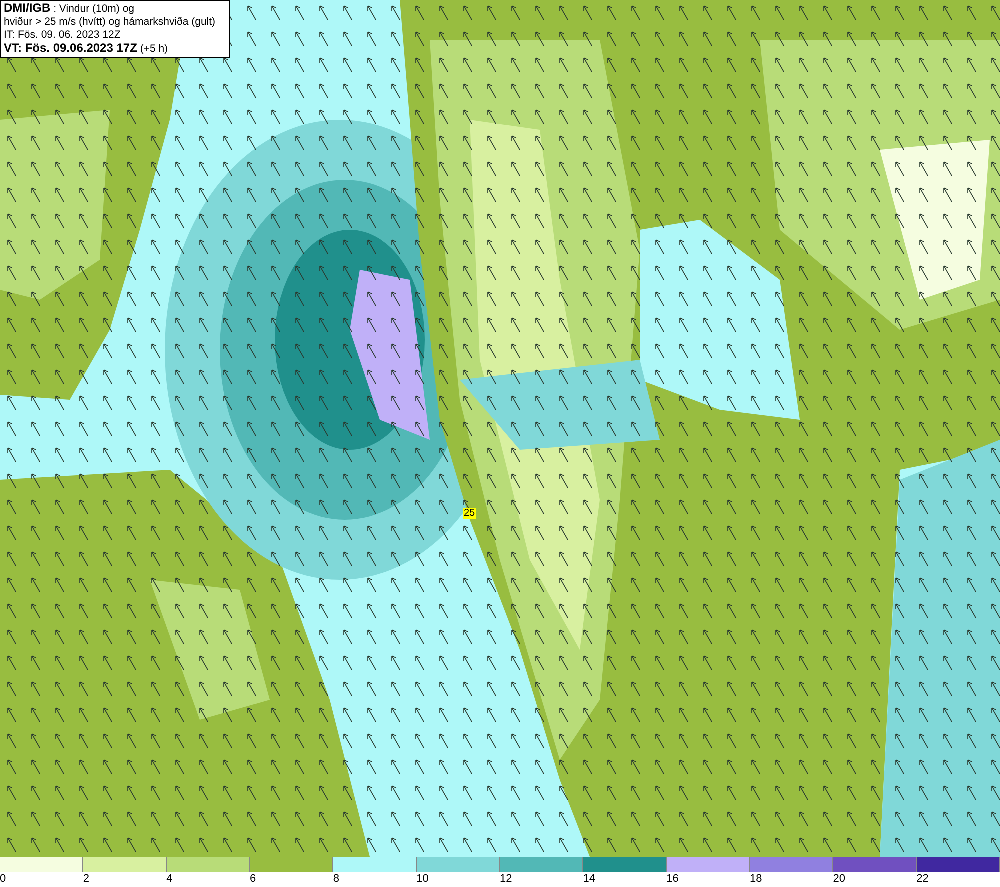 The image size is (1000, 887). What do you see at coordinates (70, 9) in the screenshot?
I see `header-text: DMI/IGB : Vindur (10m) og` at bounding box center [70, 9].